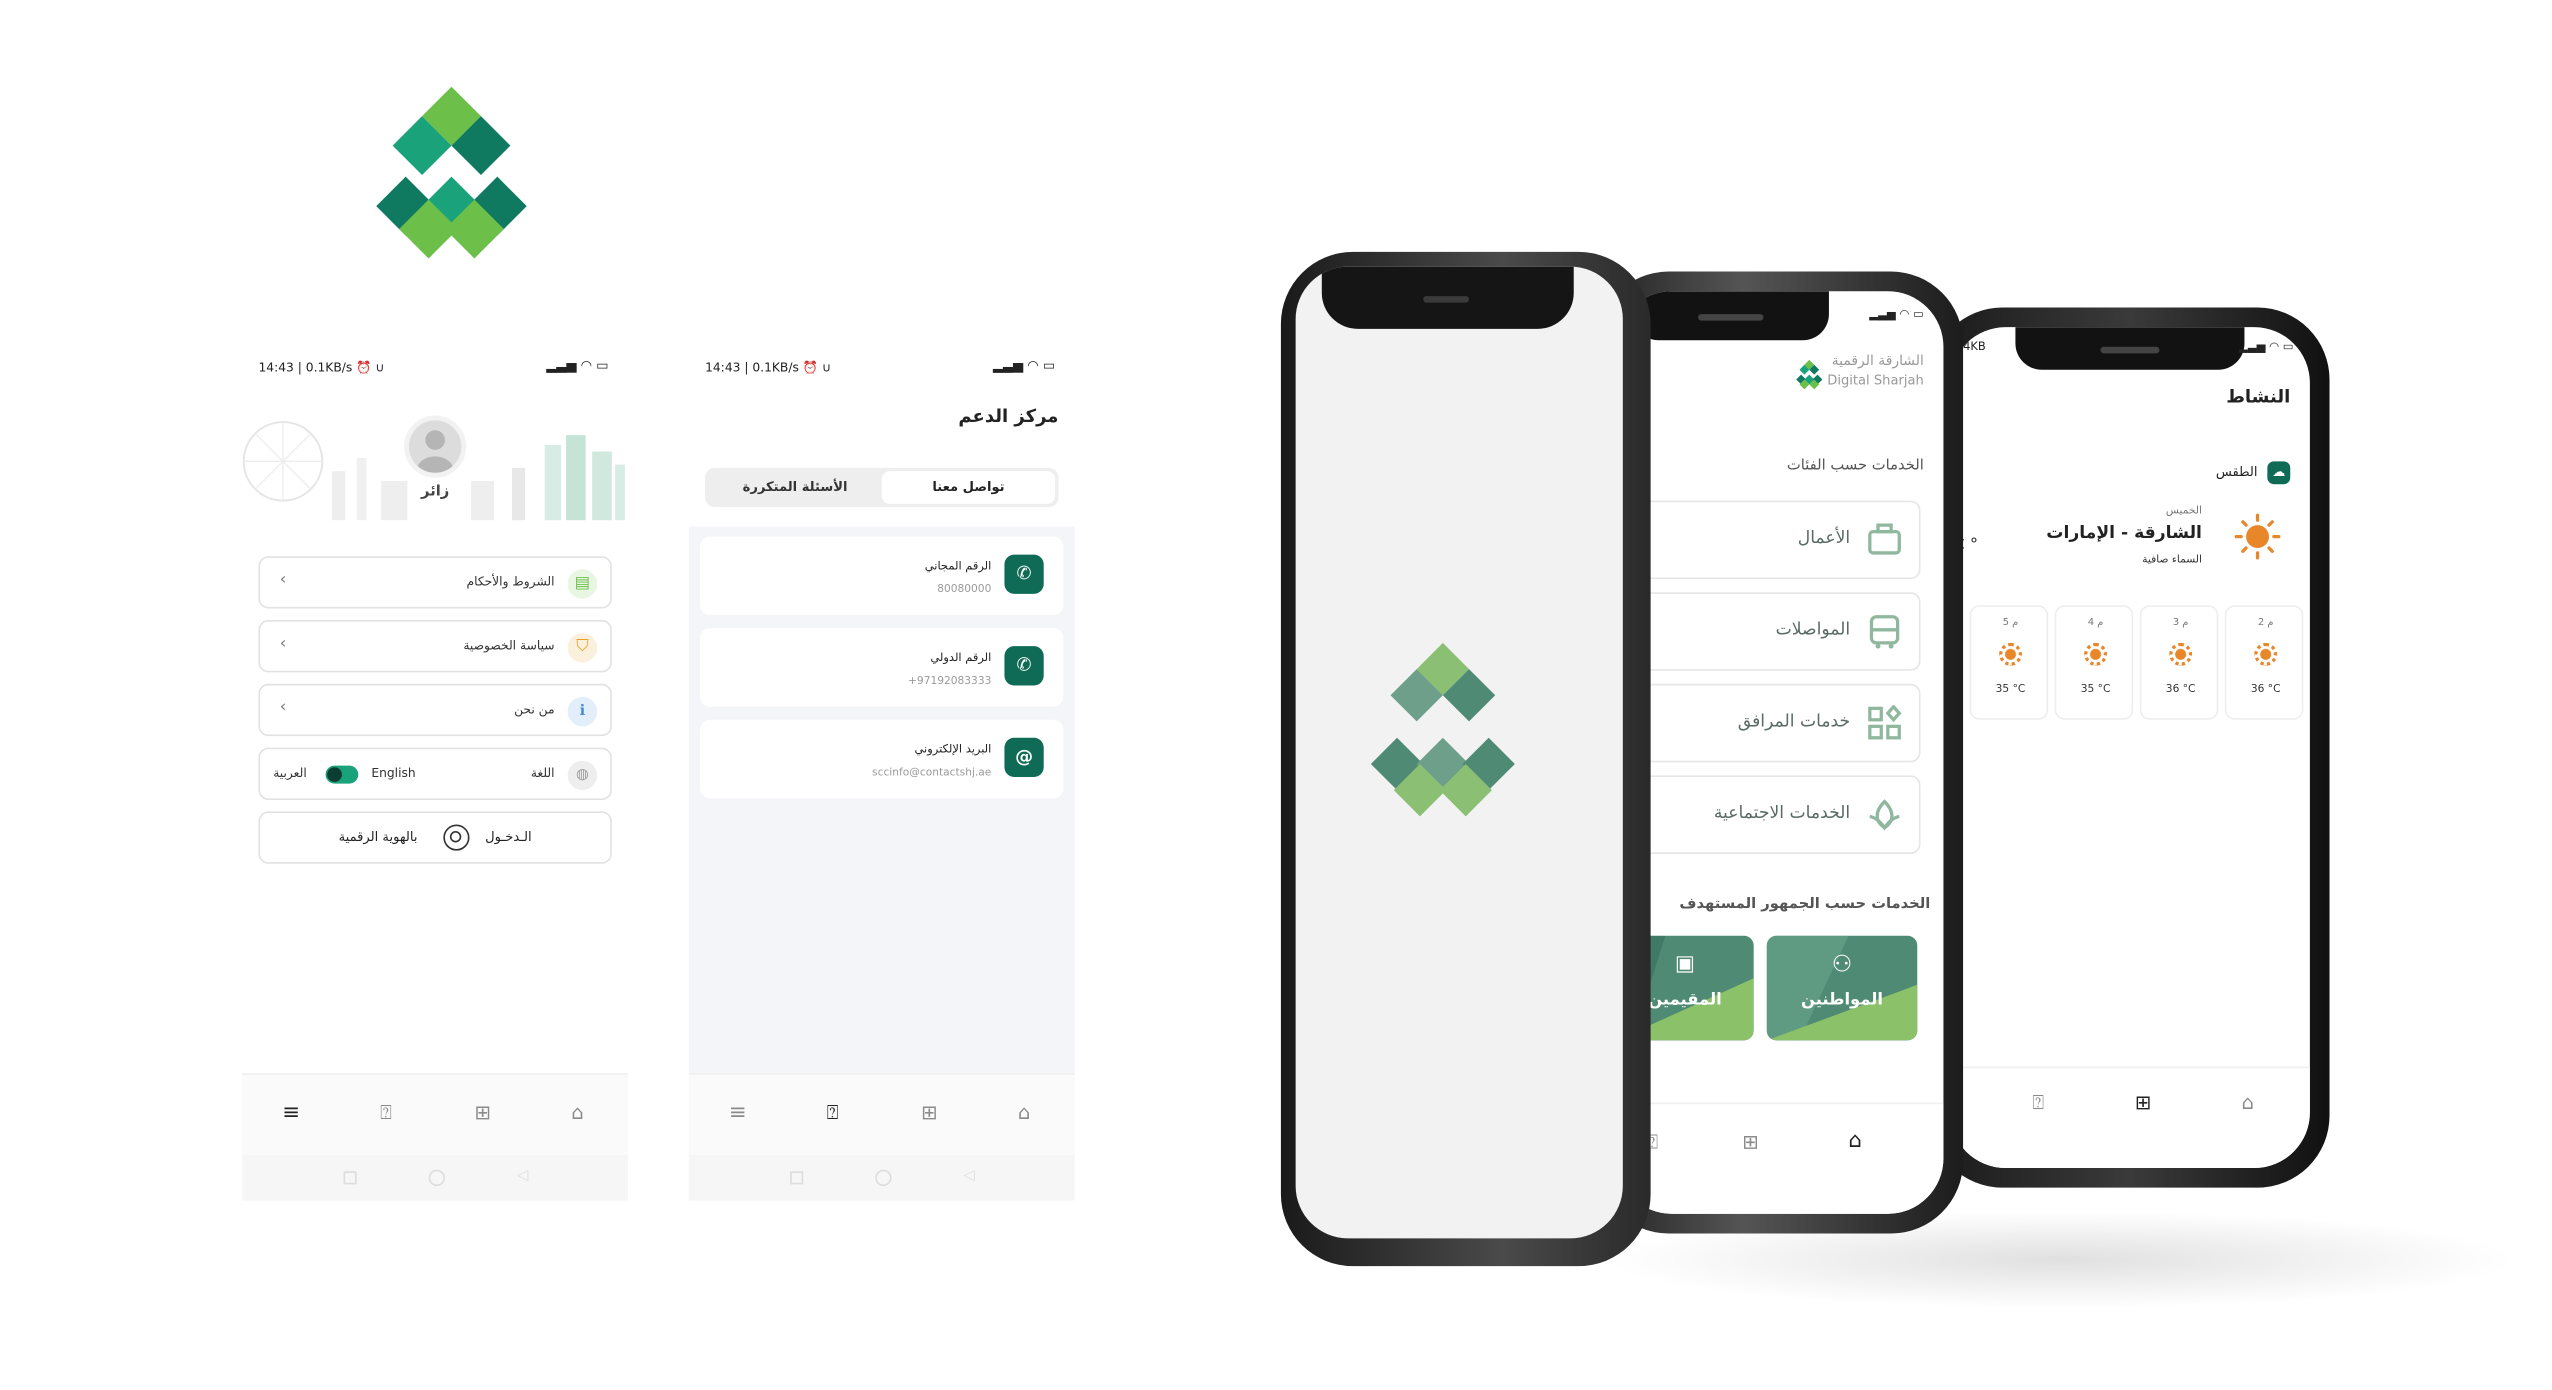 This screenshot has width=2552, height=1390. I want to click on language-option-ar: العربية, so click(290, 773).